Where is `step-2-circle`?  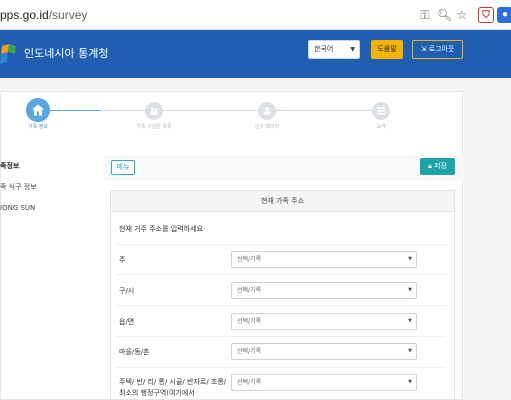
step-2-circle is located at coordinates (154, 111).